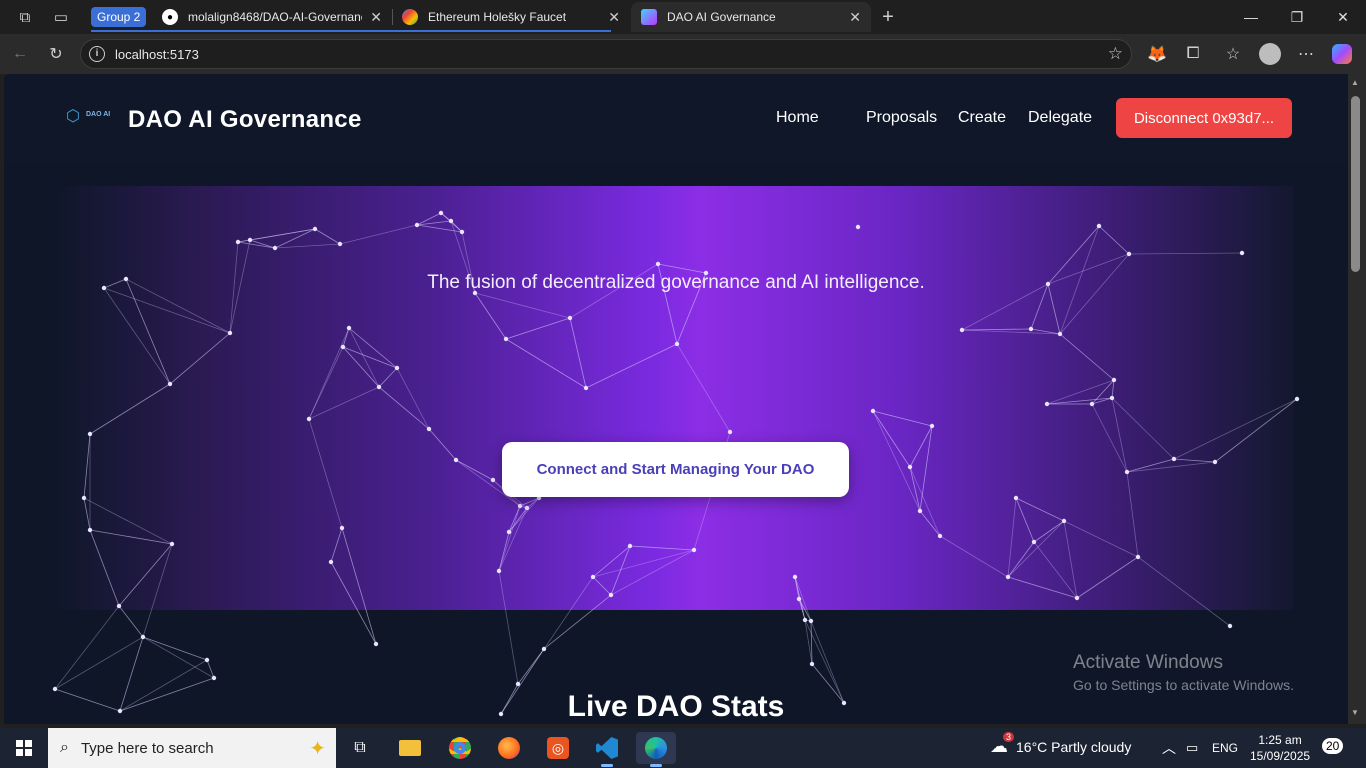  Describe the element at coordinates (20, 54) in the screenshot. I see `back-button: ←` at that location.